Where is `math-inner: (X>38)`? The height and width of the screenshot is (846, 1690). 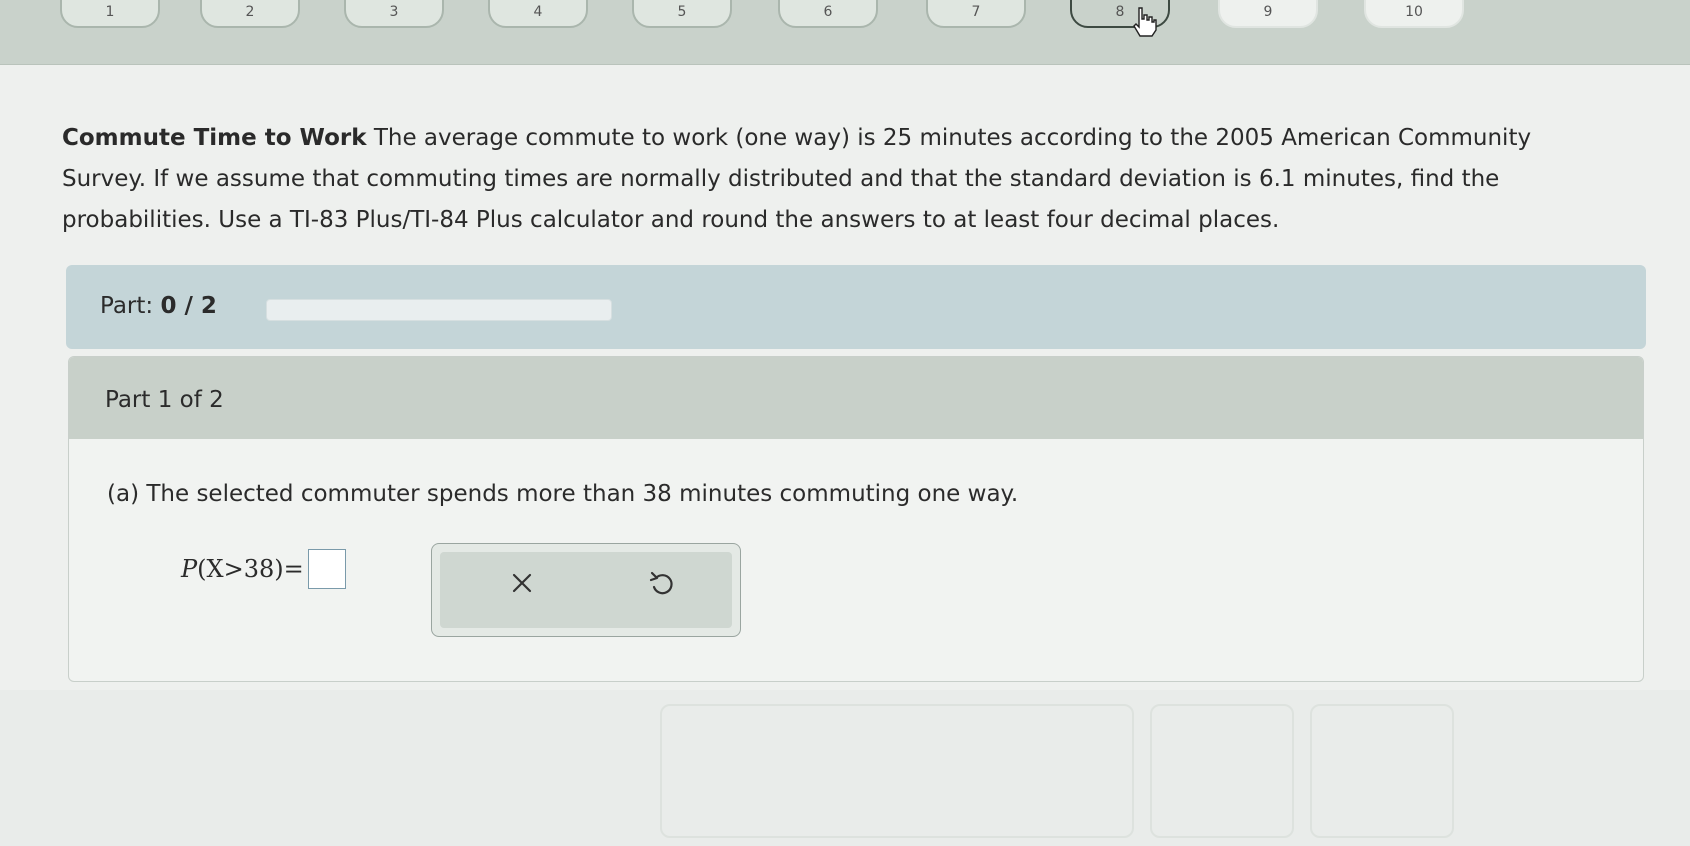 math-inner: (X>38) is located at coordinates (240, 569).